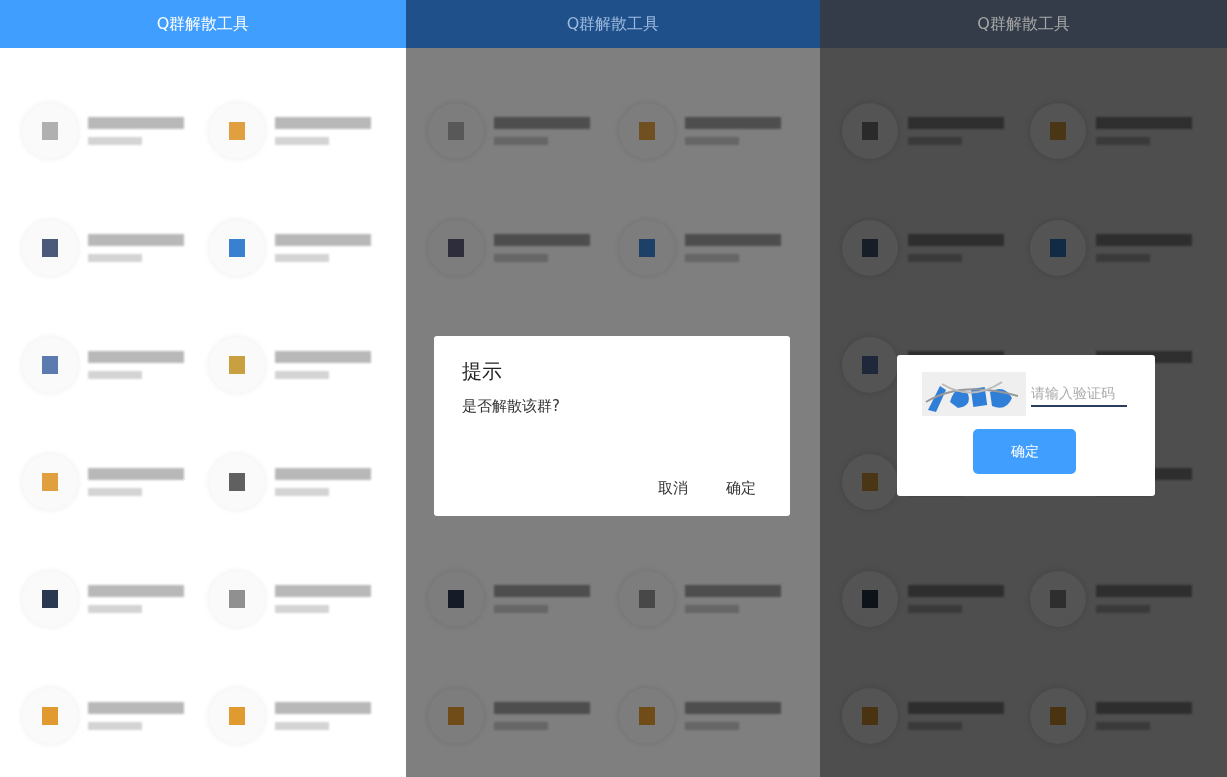  Describe the element at coordinates (511, 406) in the screenshot. I see `dialog-message: 是否解散该群?` at that location.